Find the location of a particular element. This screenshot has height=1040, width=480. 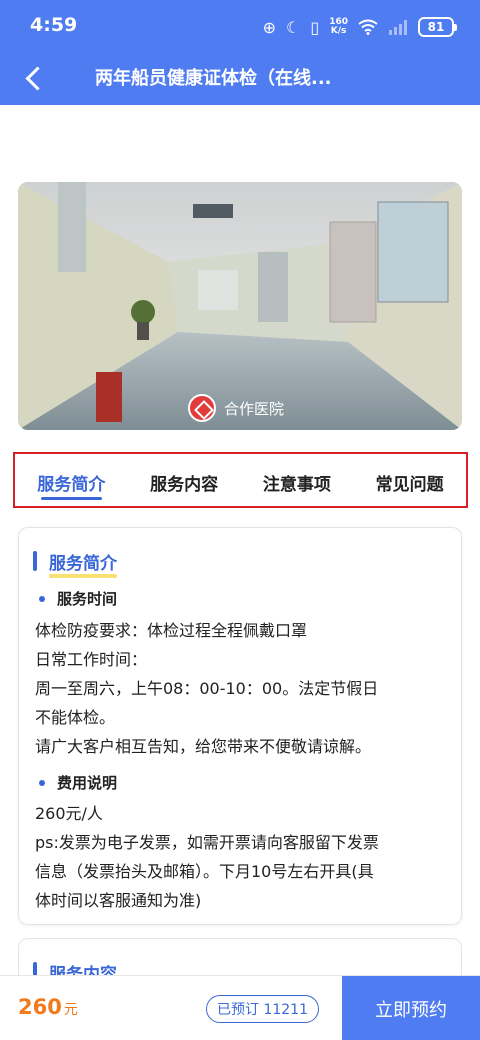

text-line: ps:发票为电子发票，如需开票请向客服留下发票 is located at coordinates (207, 842).